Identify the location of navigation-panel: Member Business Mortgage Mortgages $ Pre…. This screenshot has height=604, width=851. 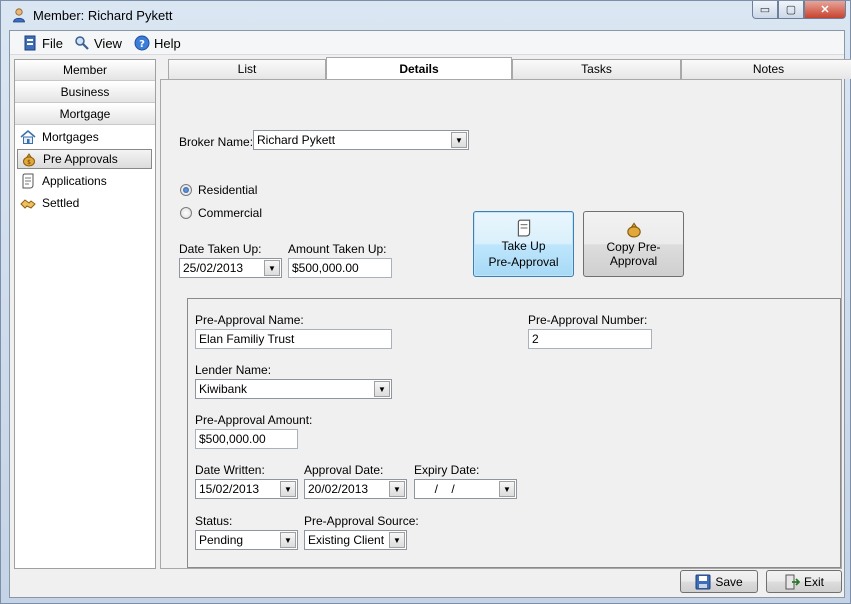
(85, 314).